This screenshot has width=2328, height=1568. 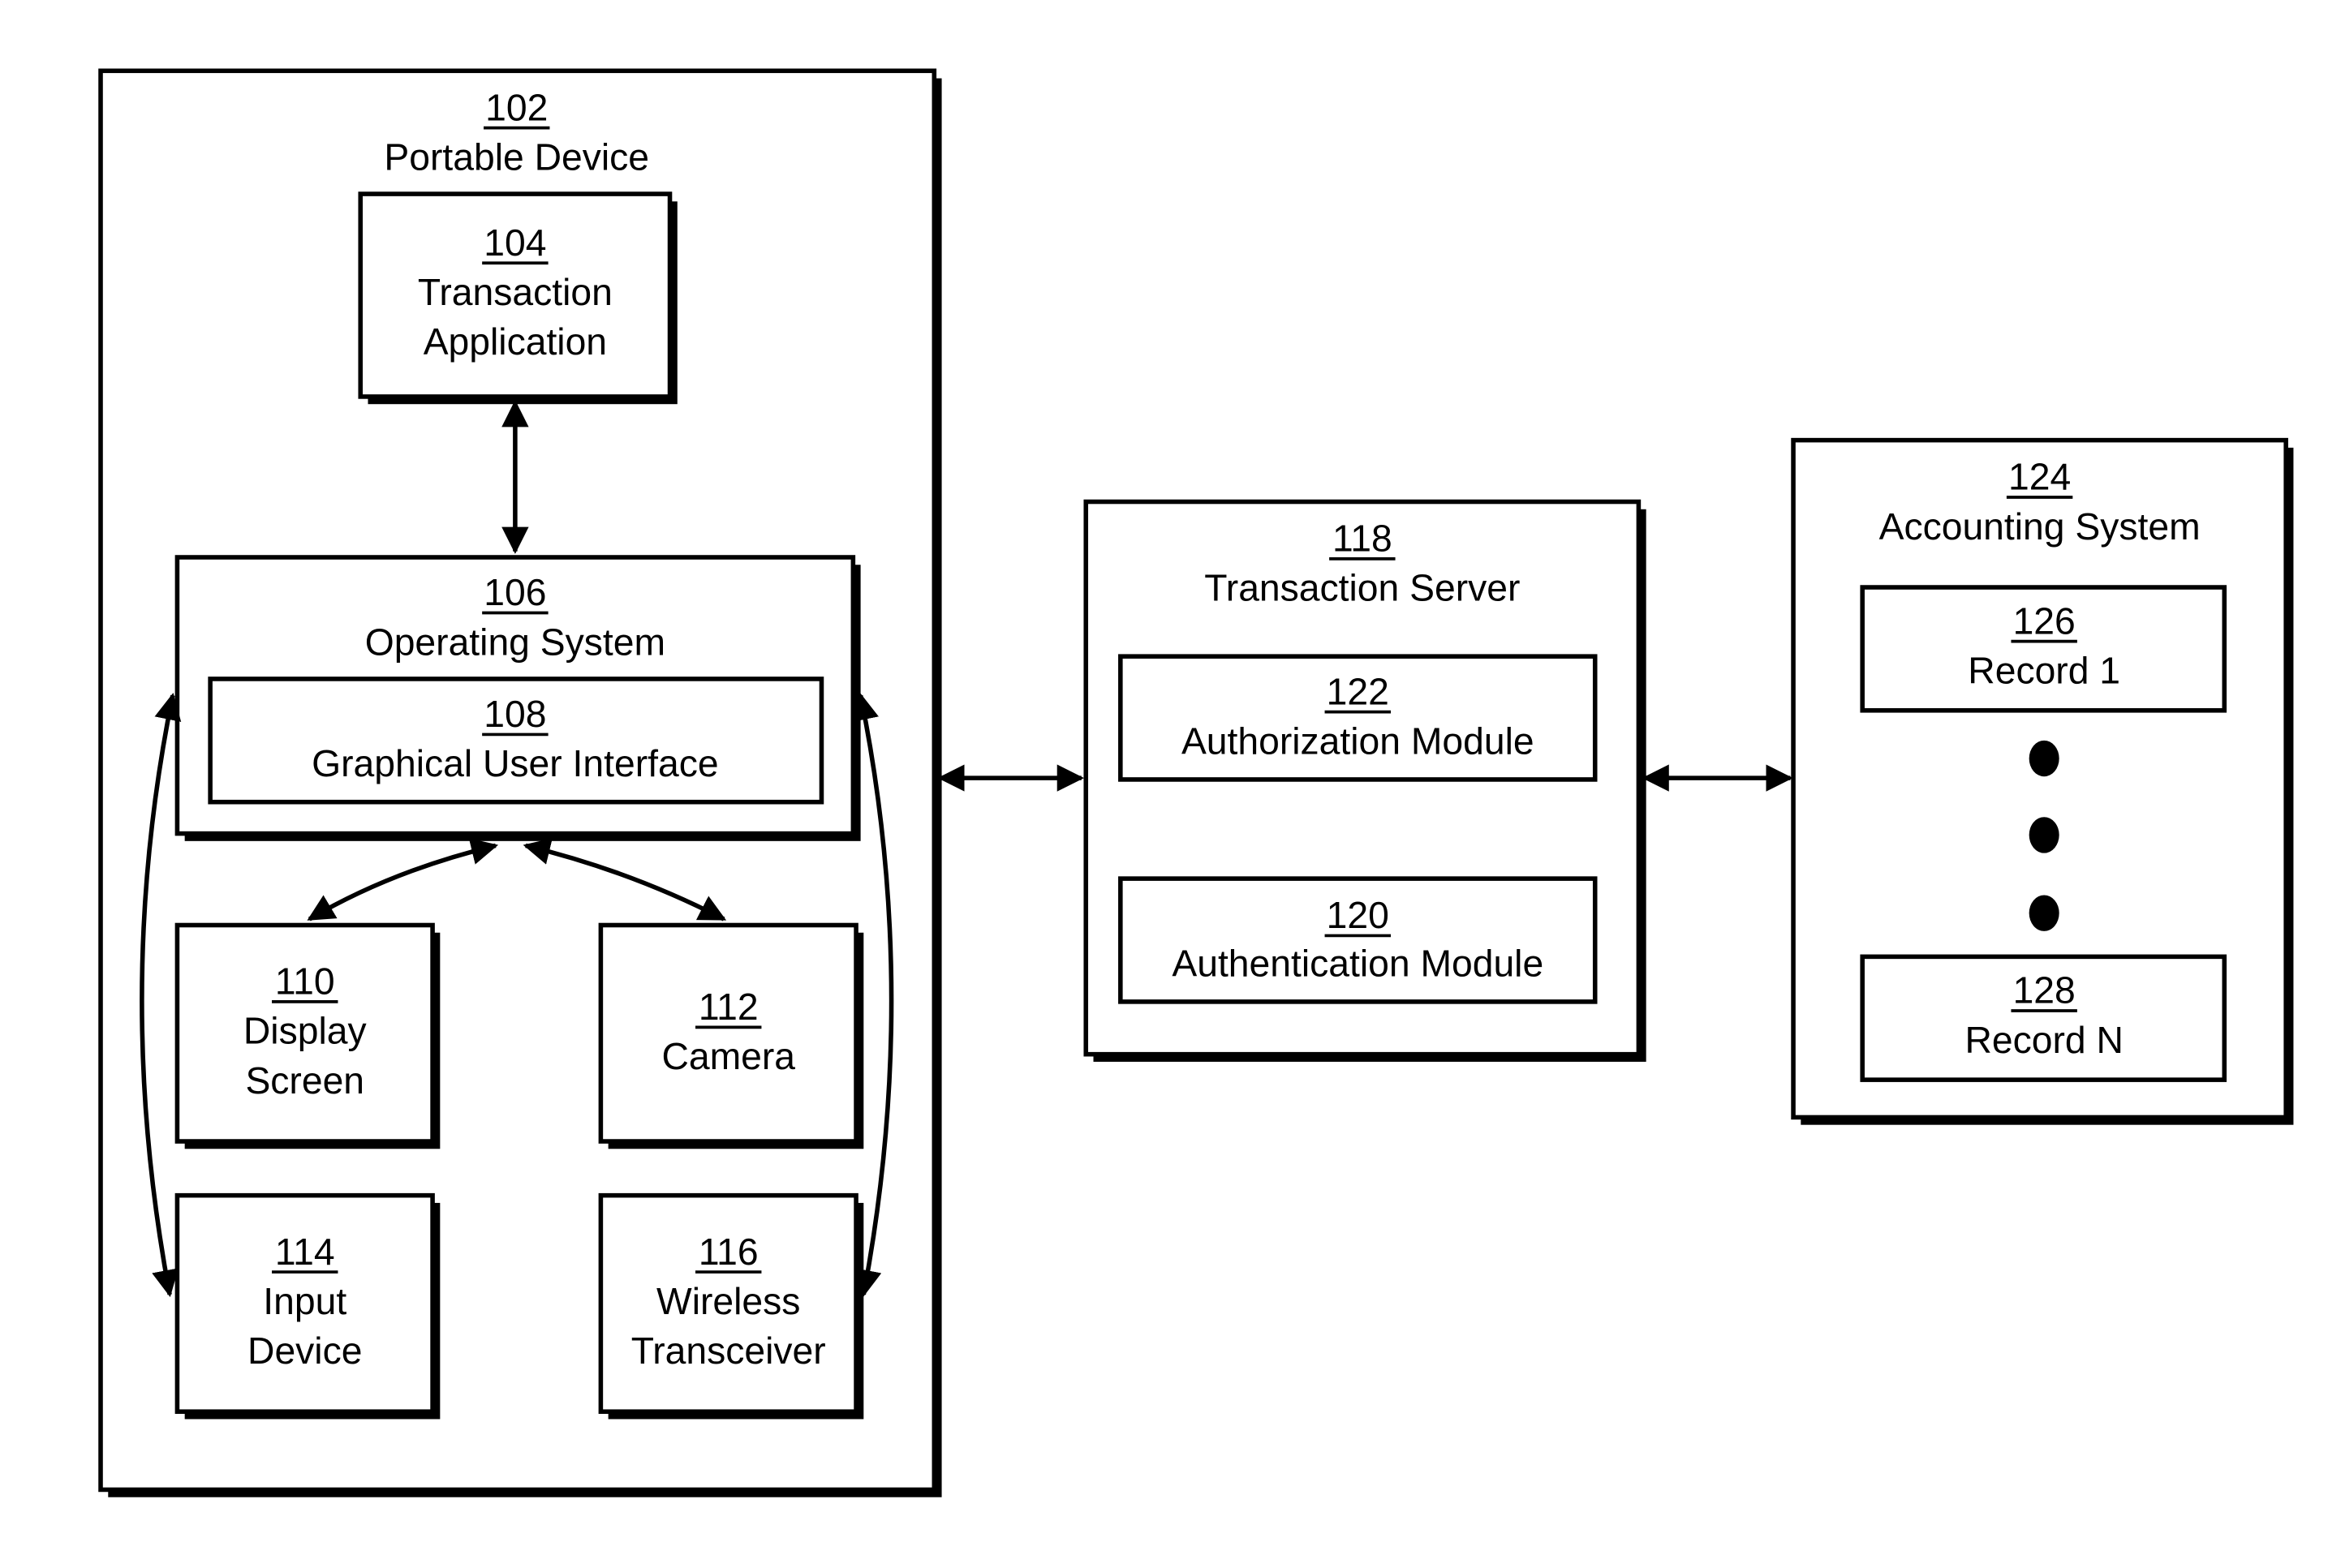 I want to click on transaction-application-label-1: Transaction, so click(x=515, y=292).